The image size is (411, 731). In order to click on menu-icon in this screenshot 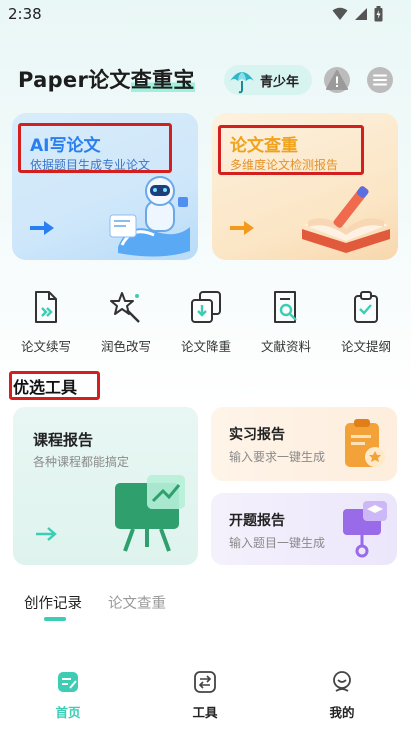, I will do `click(380, 80)`.